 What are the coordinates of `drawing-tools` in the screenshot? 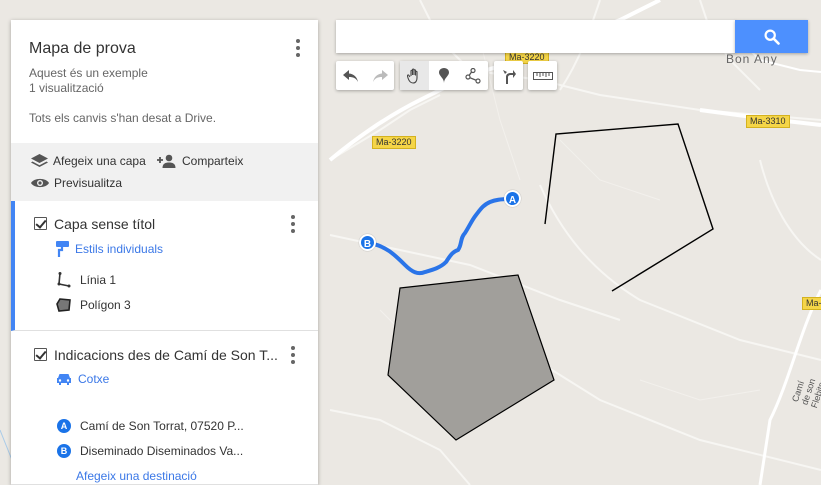 It's located at (444, 75).